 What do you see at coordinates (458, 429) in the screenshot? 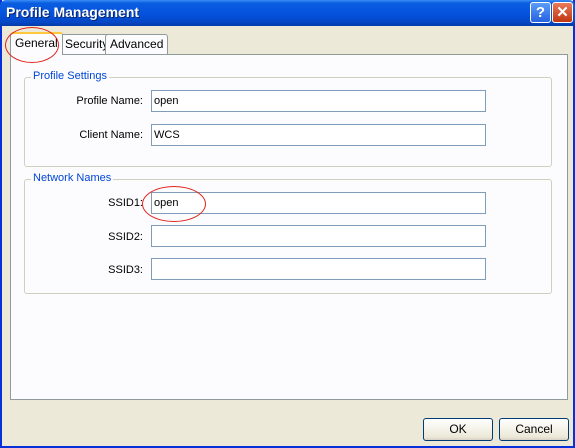
I see `ok-button: OK` at bounding box center [458, 429].